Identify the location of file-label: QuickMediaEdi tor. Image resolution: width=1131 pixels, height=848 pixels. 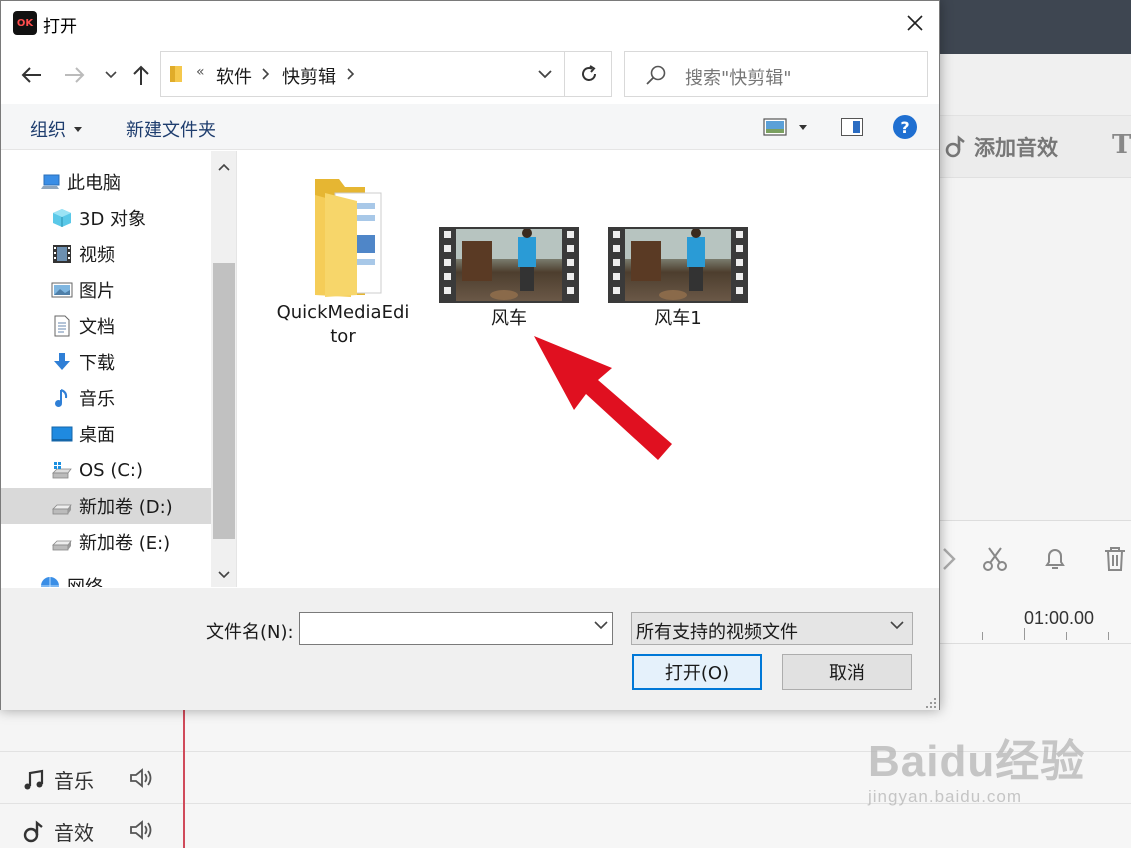
(343, 324).